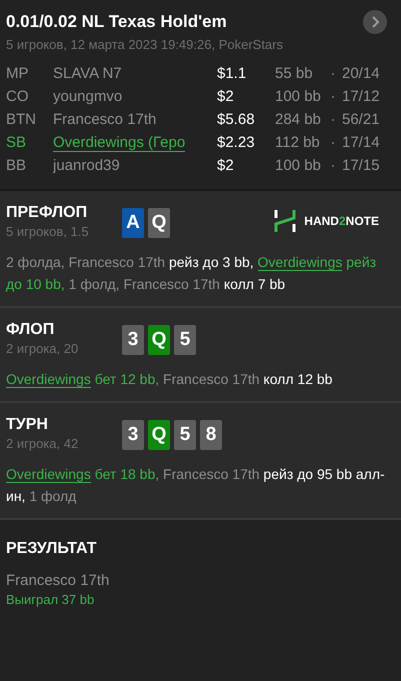  I want to click on stack-bb: 284 bb, so click(298, 120).